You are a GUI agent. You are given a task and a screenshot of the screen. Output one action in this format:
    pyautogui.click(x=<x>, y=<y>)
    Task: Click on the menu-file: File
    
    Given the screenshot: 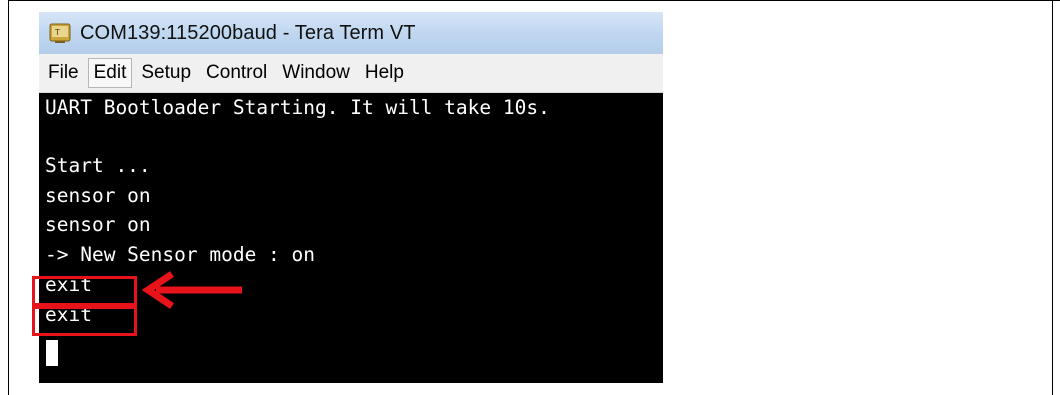 What is the action you would take?
    pyautogui.click(x=63, y=73)
    